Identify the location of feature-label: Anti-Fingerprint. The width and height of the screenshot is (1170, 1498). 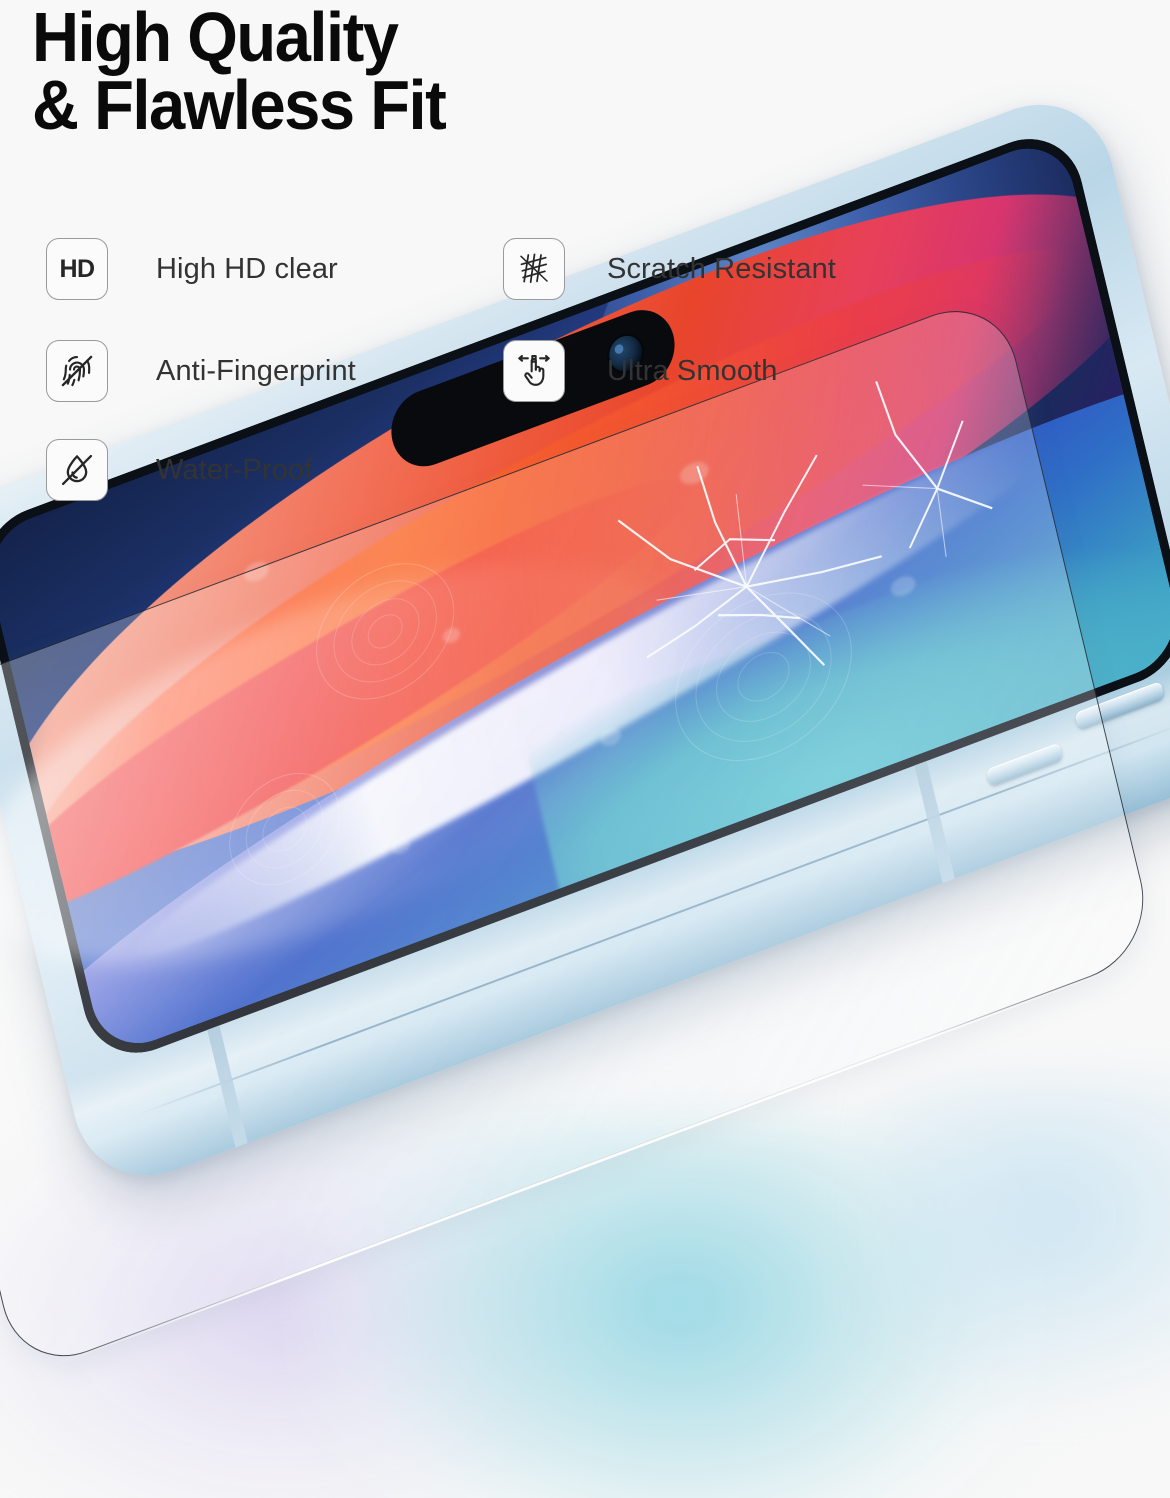
(256, 370).